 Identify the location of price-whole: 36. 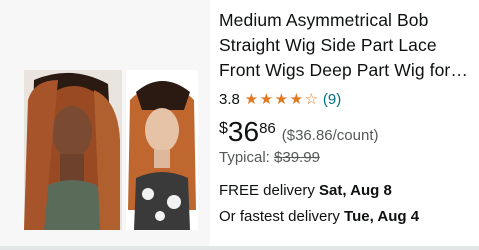
(243, 131).